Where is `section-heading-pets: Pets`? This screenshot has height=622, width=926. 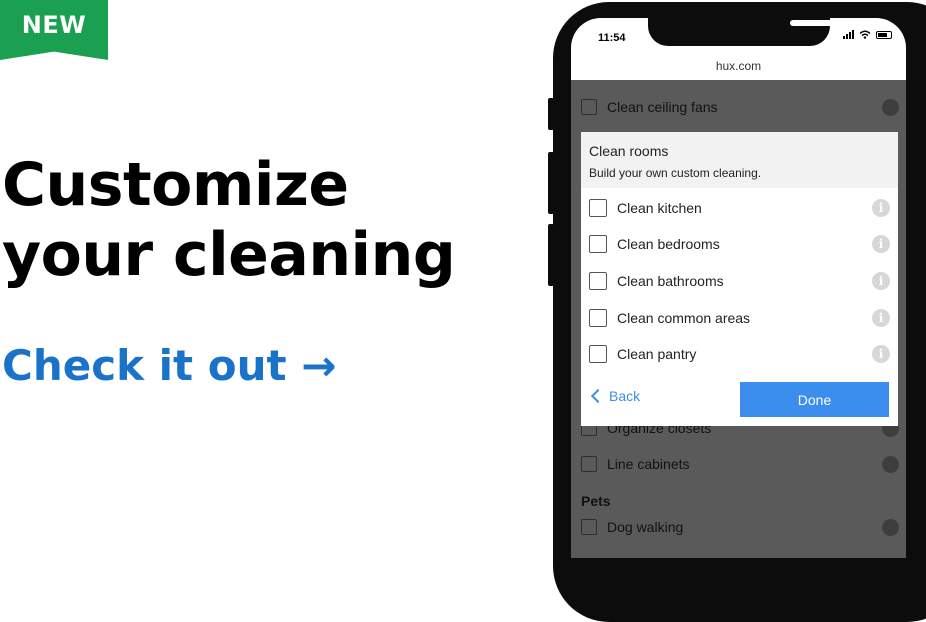 section-heading-pets: Pets is located at coordinates (596, 501).